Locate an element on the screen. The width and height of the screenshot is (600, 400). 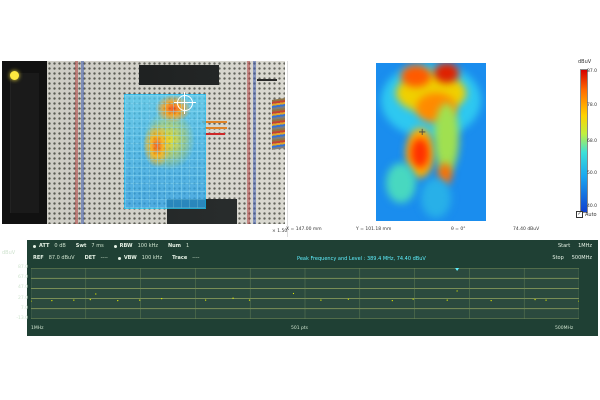
scale-tick: 40.0 is located at coordinates (592, 206).